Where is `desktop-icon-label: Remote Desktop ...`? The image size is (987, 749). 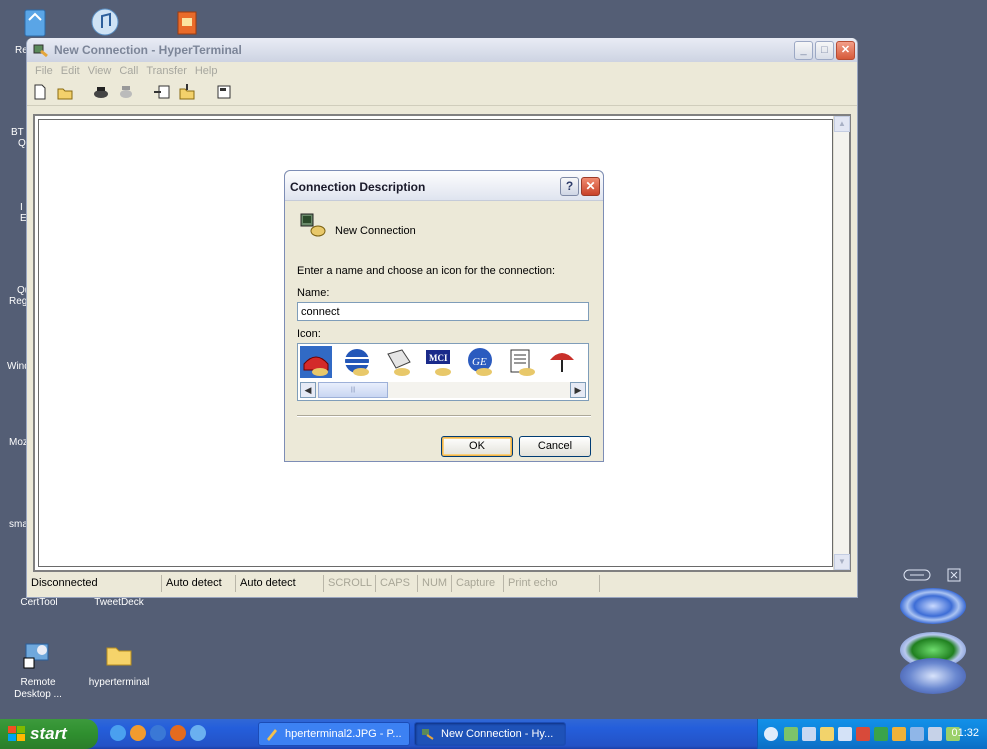 desktop-icon-label: Remote Desktop ... is located at coordinates (38, 688).